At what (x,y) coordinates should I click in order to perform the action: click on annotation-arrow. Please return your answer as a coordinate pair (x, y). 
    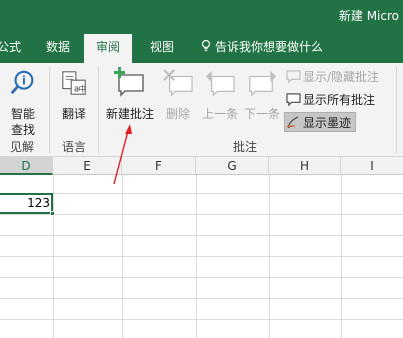
    Looking at the image, I should click on (122, 154).